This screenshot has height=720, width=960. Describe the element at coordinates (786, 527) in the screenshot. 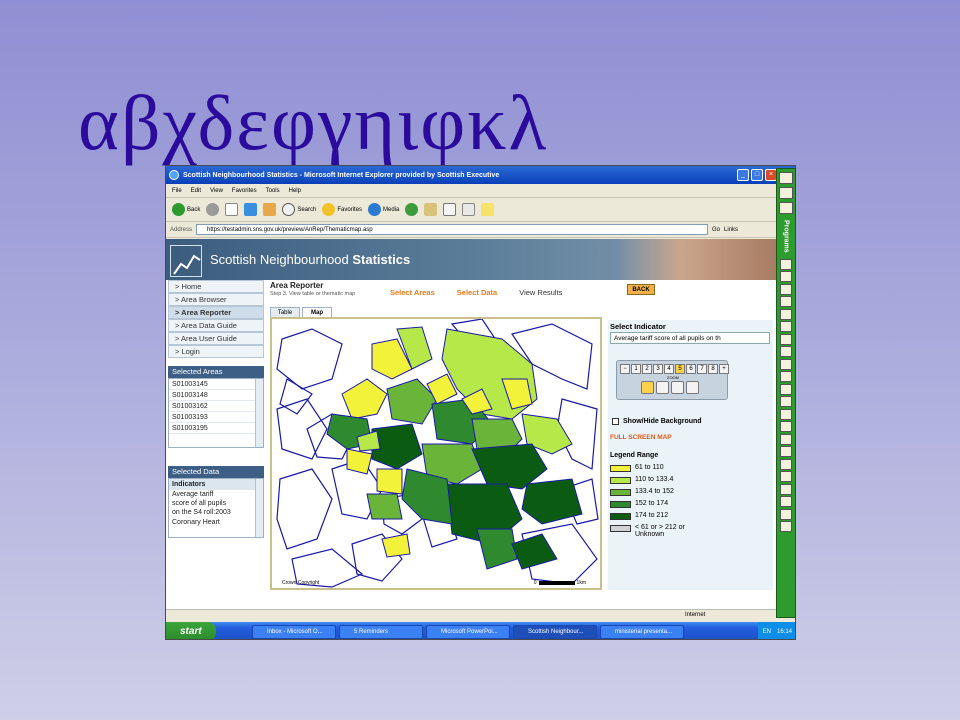

I see `help-icon` at that location.